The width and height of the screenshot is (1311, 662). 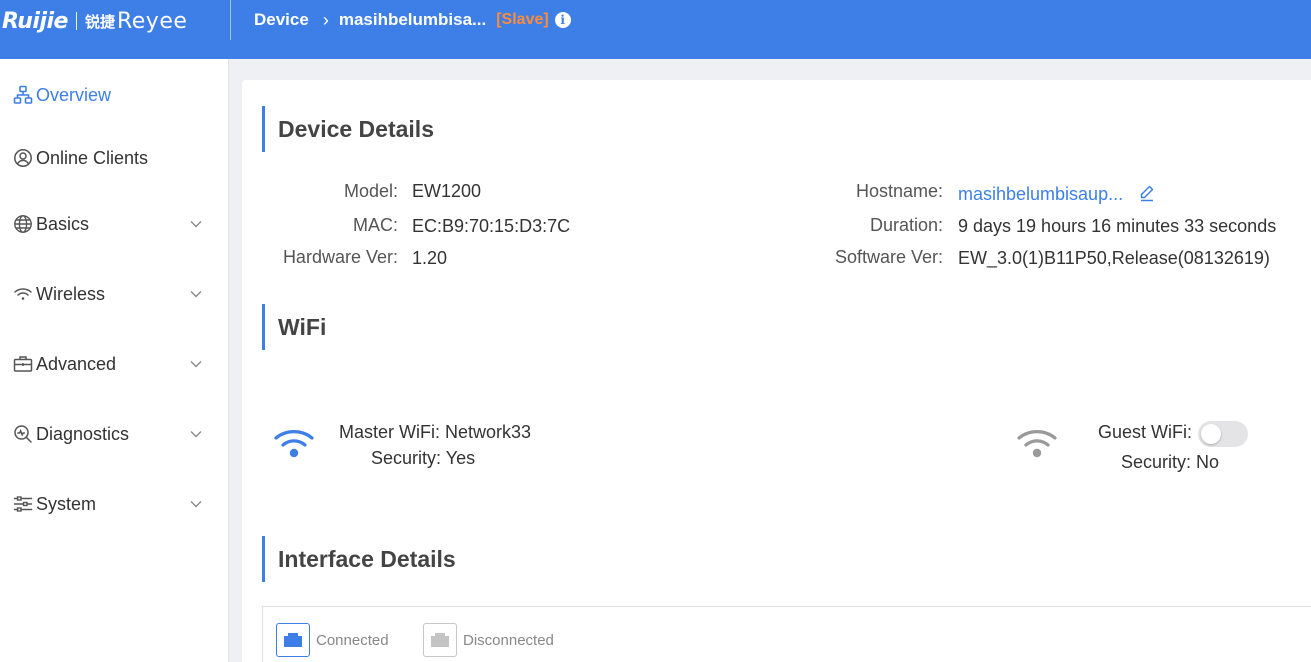 I want to click on diagnostics-icon, so click(x=23, y=434).